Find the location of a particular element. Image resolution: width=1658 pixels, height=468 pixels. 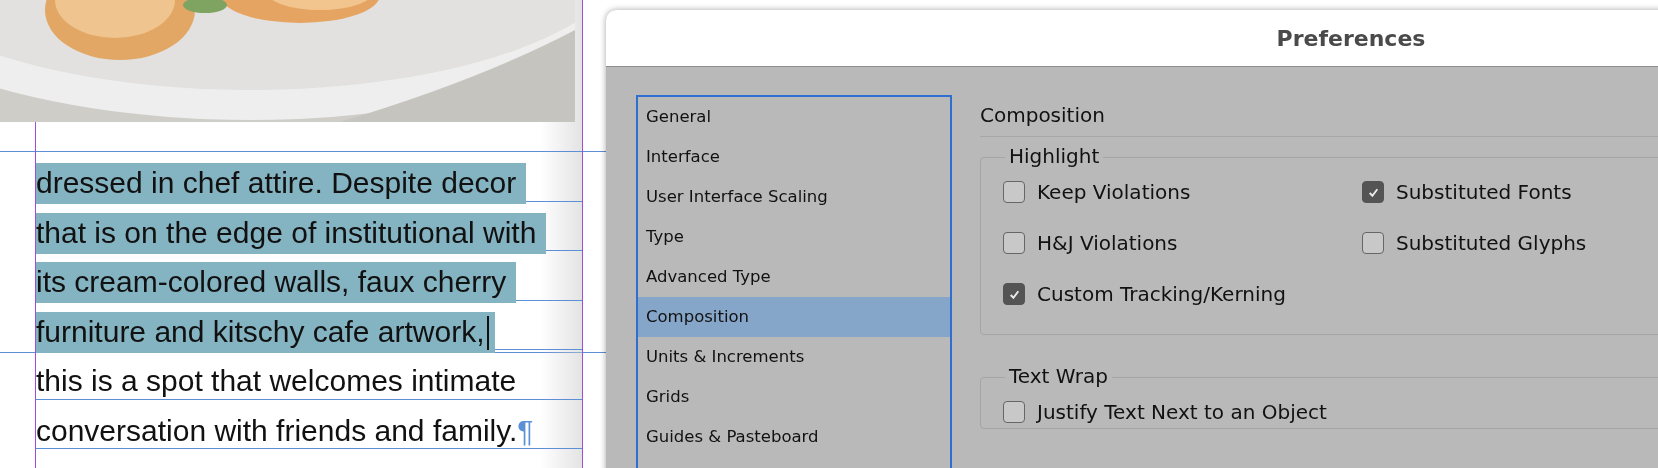

checkbox-label: H&J Violations is located at coordinates (1107, 243).